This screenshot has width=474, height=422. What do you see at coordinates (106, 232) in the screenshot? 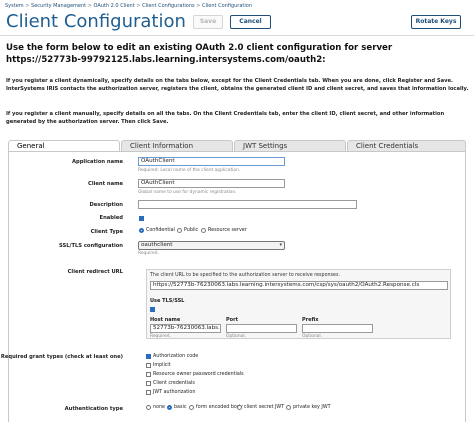
I see `client-type-label: Client Type` at bounding box center [106, 232].